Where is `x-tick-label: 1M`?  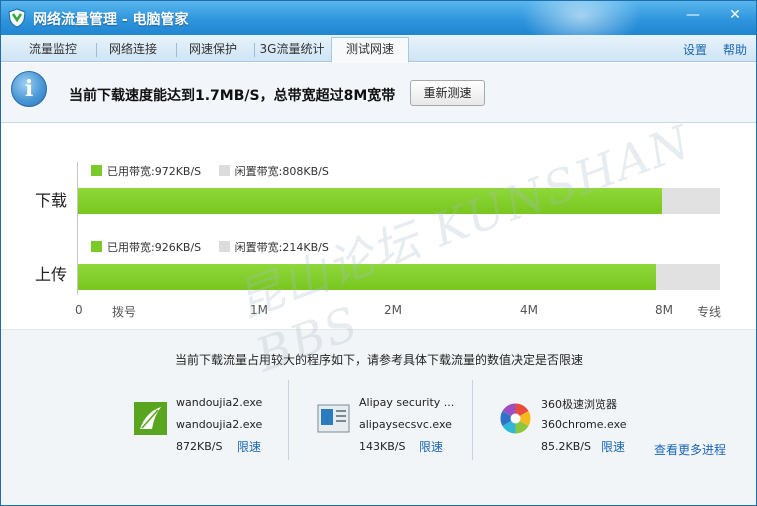
x-tick-label: 1M is located at coordinates (259, 310).